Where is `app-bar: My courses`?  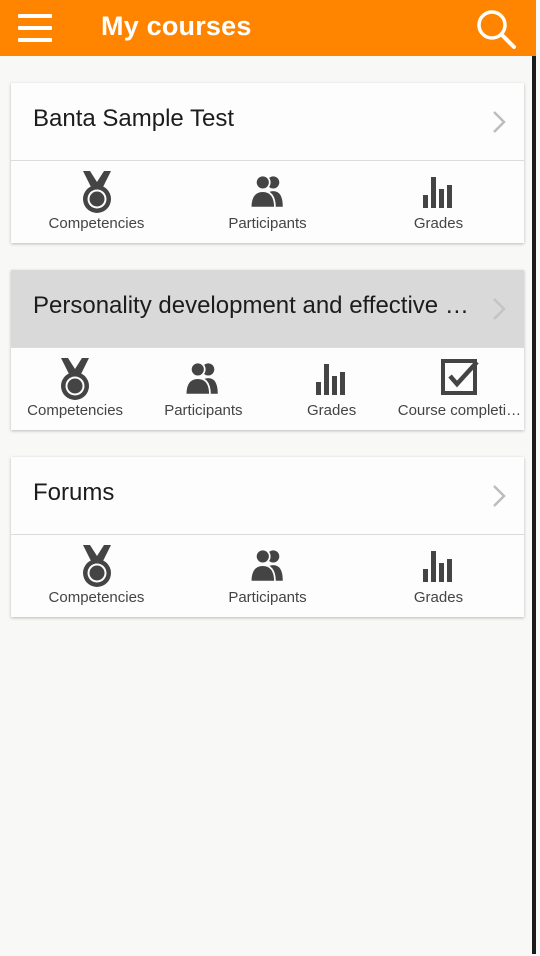
app-bar: My courses is located at coordinates (268, 28).